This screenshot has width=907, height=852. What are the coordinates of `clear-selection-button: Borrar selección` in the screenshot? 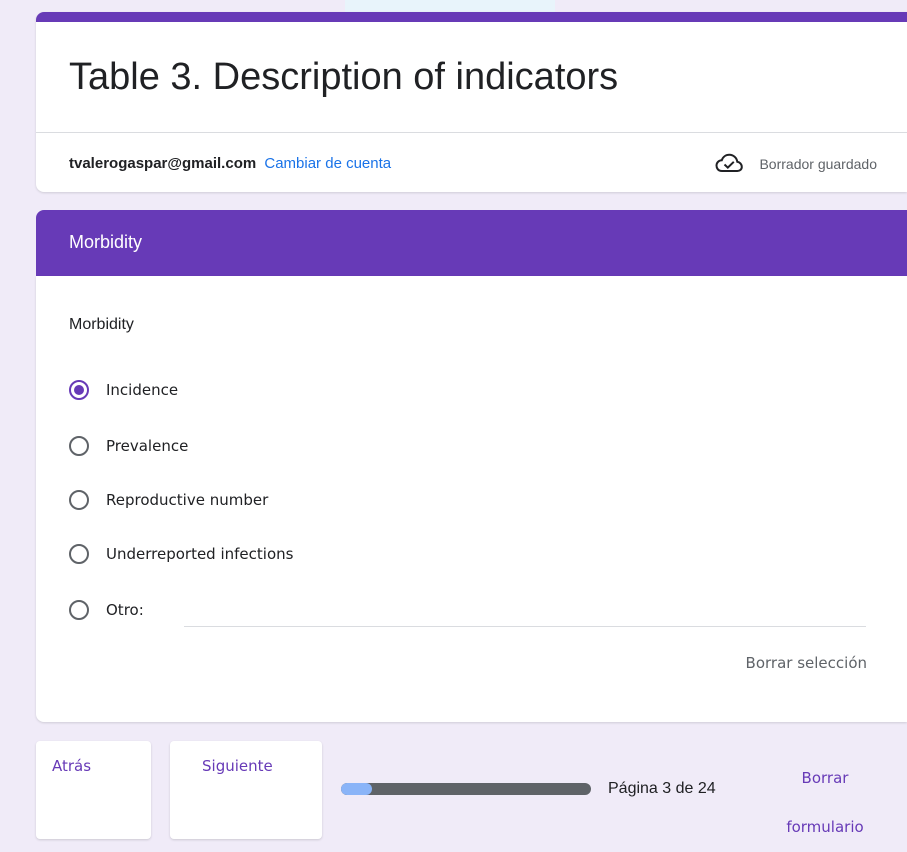 It's located at (806, 663).